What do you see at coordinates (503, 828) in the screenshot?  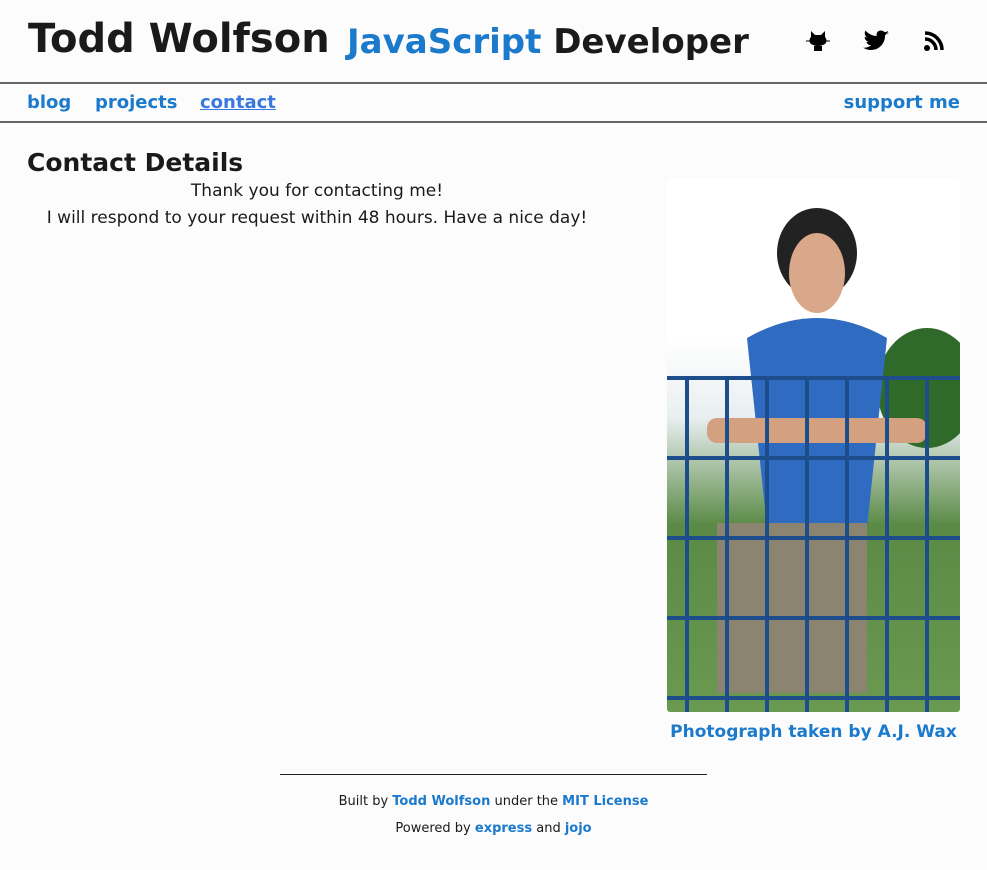 I see `express-link: express` at bounding box center [503, 828].